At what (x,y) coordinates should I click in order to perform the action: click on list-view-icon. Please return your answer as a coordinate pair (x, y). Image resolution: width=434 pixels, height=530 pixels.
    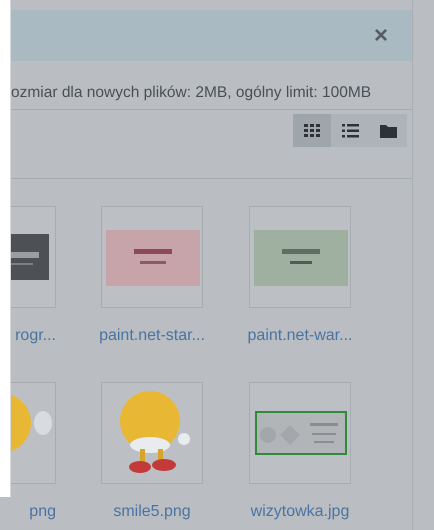
    Looking at the image, I should click on (350, 131).